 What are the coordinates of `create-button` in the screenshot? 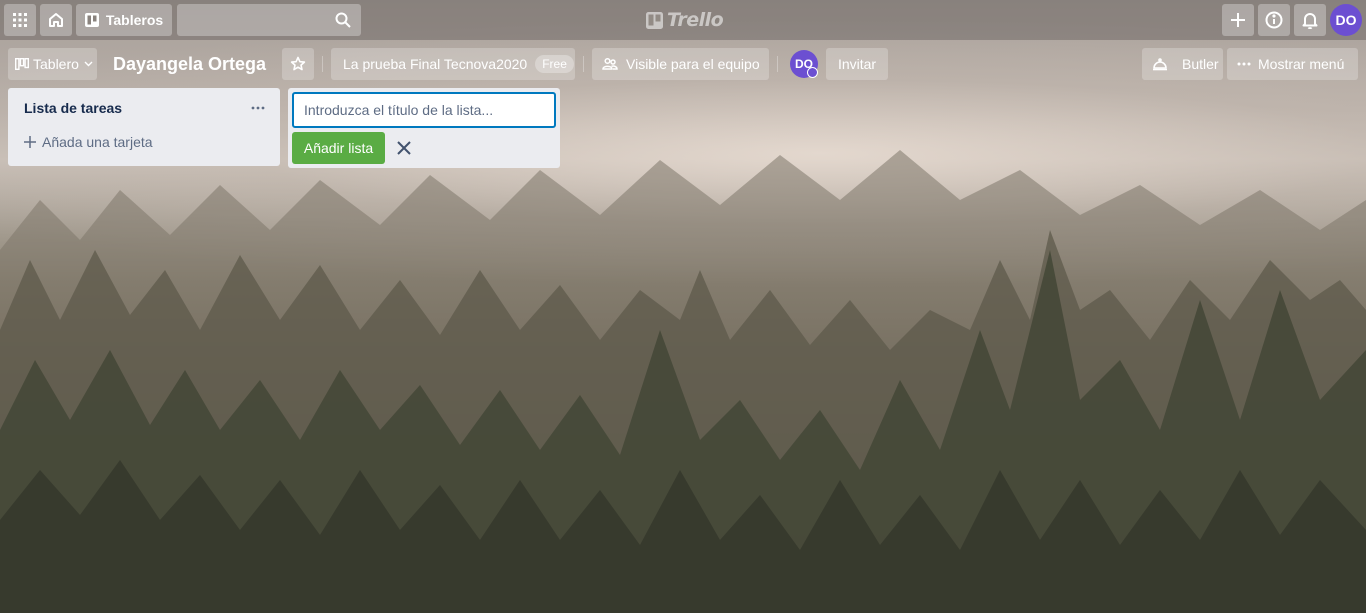 It's located at (1238, 20).